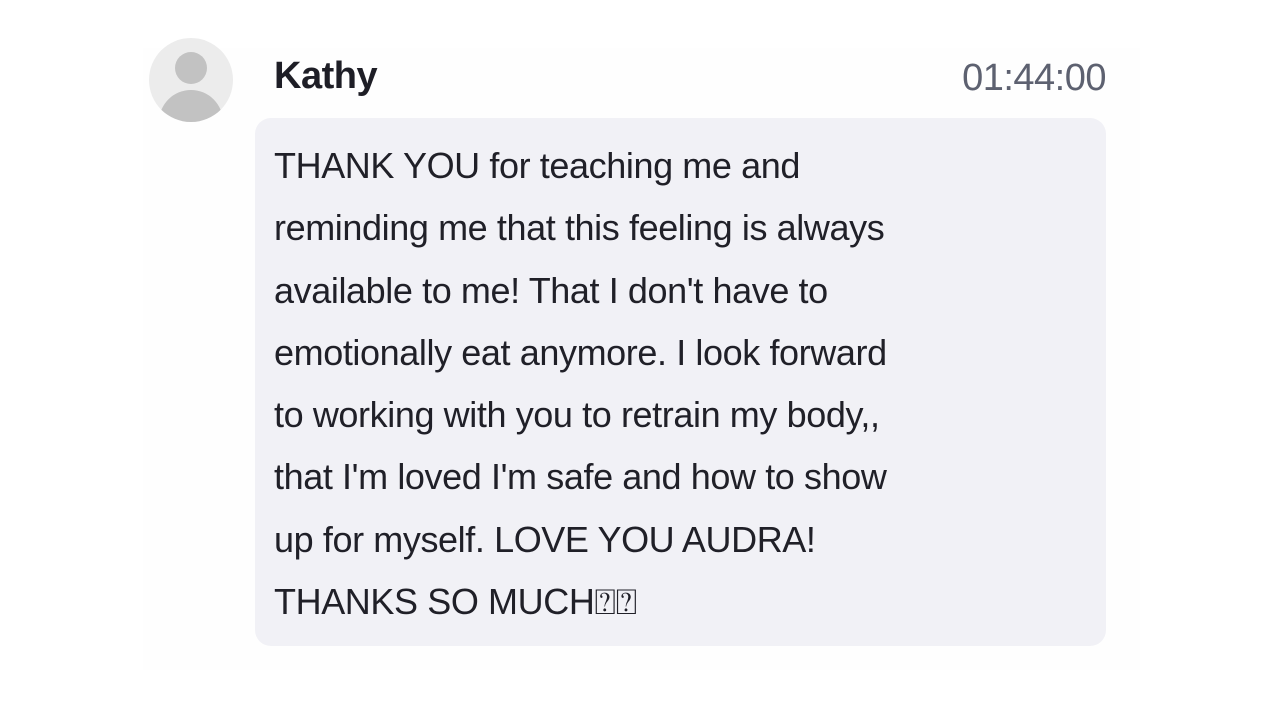 The width and height of the screenshot is (1280, 720). I want to click on message-timestamp: 01:44:00, so click(1034, 78).